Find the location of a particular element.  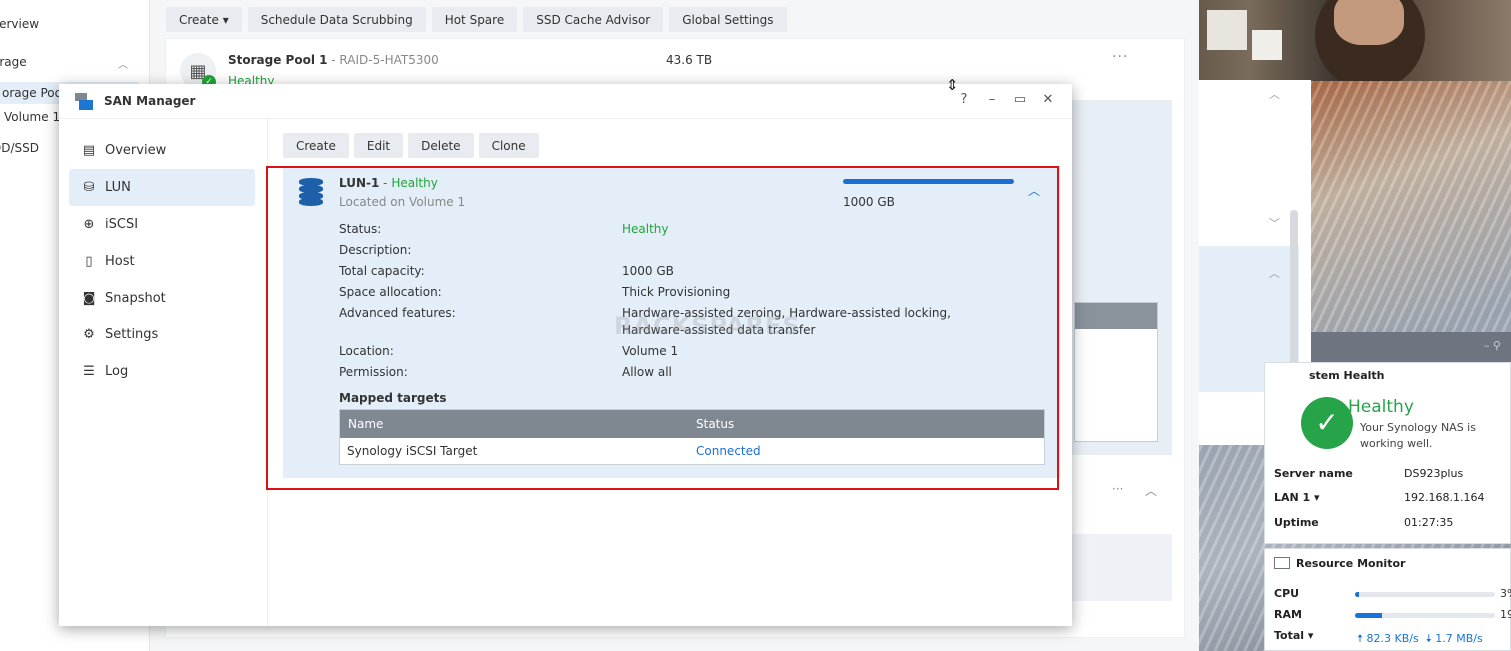

health-row-value: DS923plus is located at coordinates (1434, 473).